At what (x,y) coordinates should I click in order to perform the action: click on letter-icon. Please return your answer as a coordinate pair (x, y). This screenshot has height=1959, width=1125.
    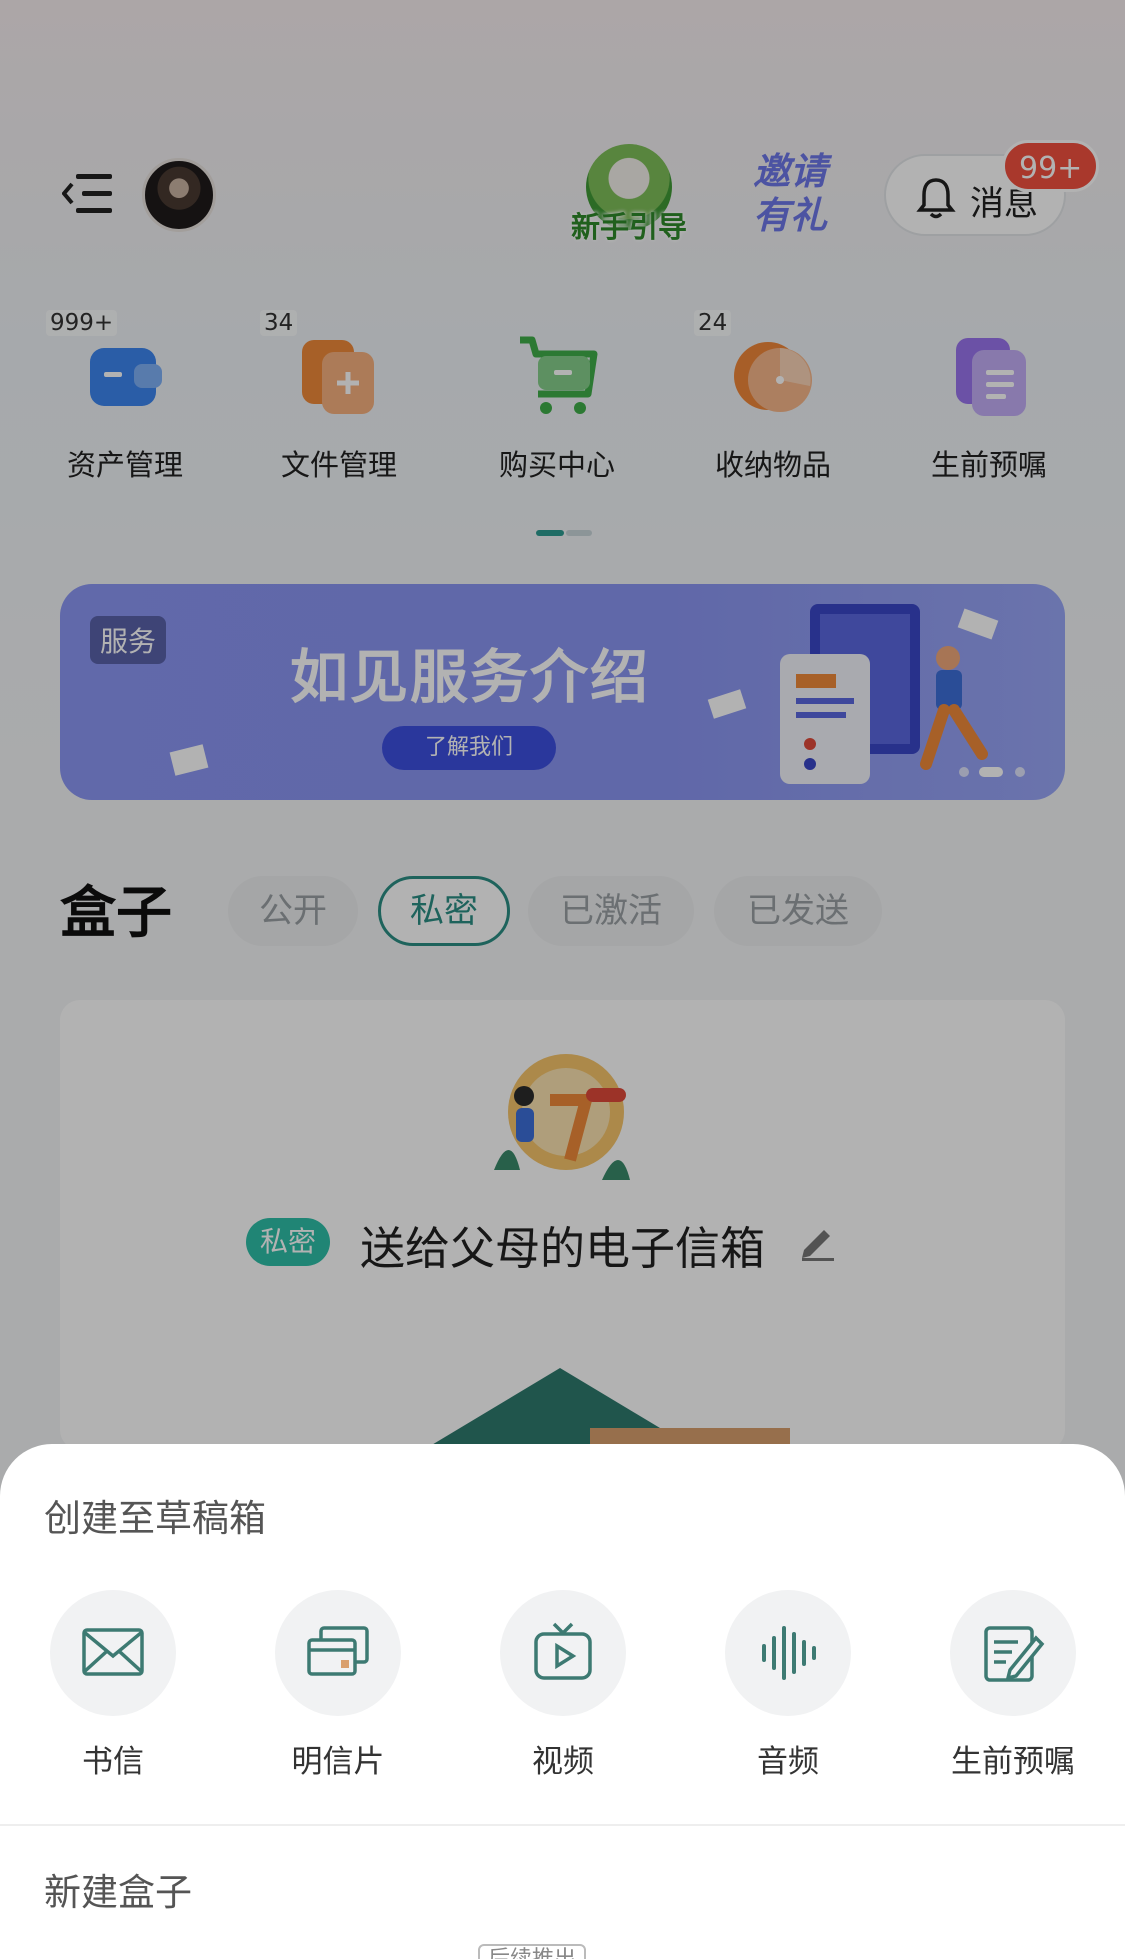
    Looking at the image, I should click on (113, 1652).